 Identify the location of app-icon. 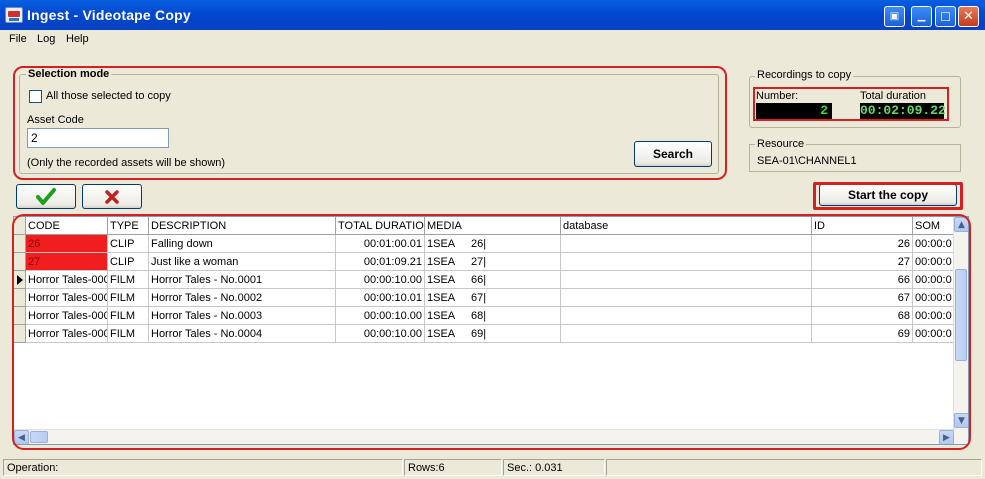
(14, 15).